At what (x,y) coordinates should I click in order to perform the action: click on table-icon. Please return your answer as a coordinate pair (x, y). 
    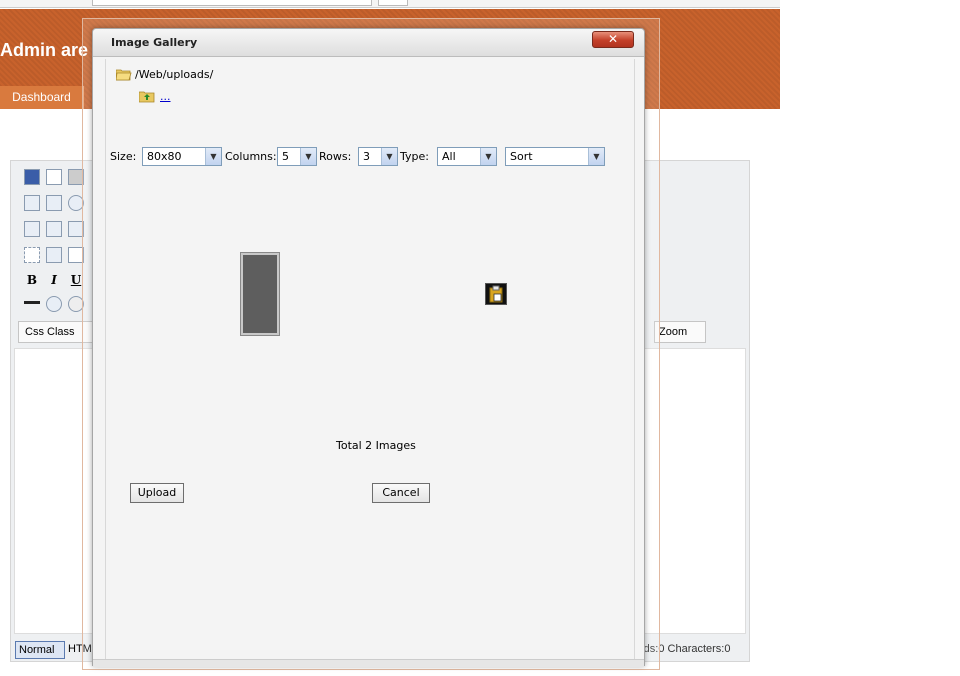
    Looking at the image, I should click on (32, 229).